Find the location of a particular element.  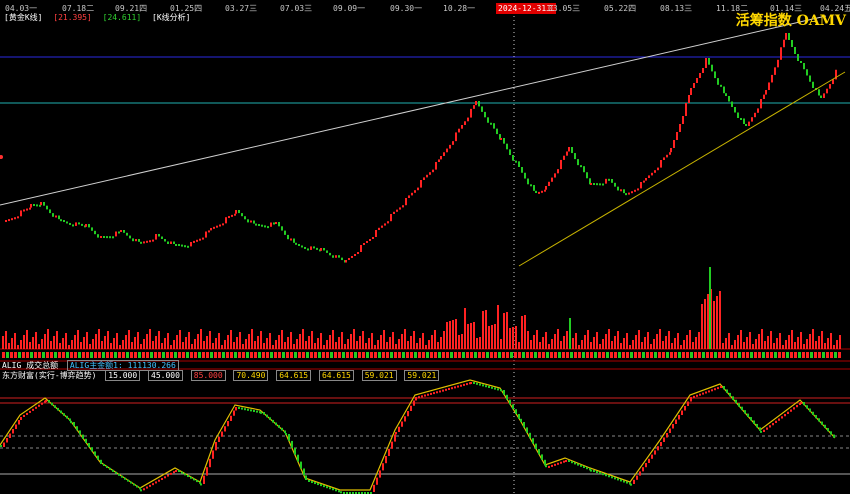

indicator-title: 东方财富(实行-博弈趋势) is located at coordinates (49, 375).